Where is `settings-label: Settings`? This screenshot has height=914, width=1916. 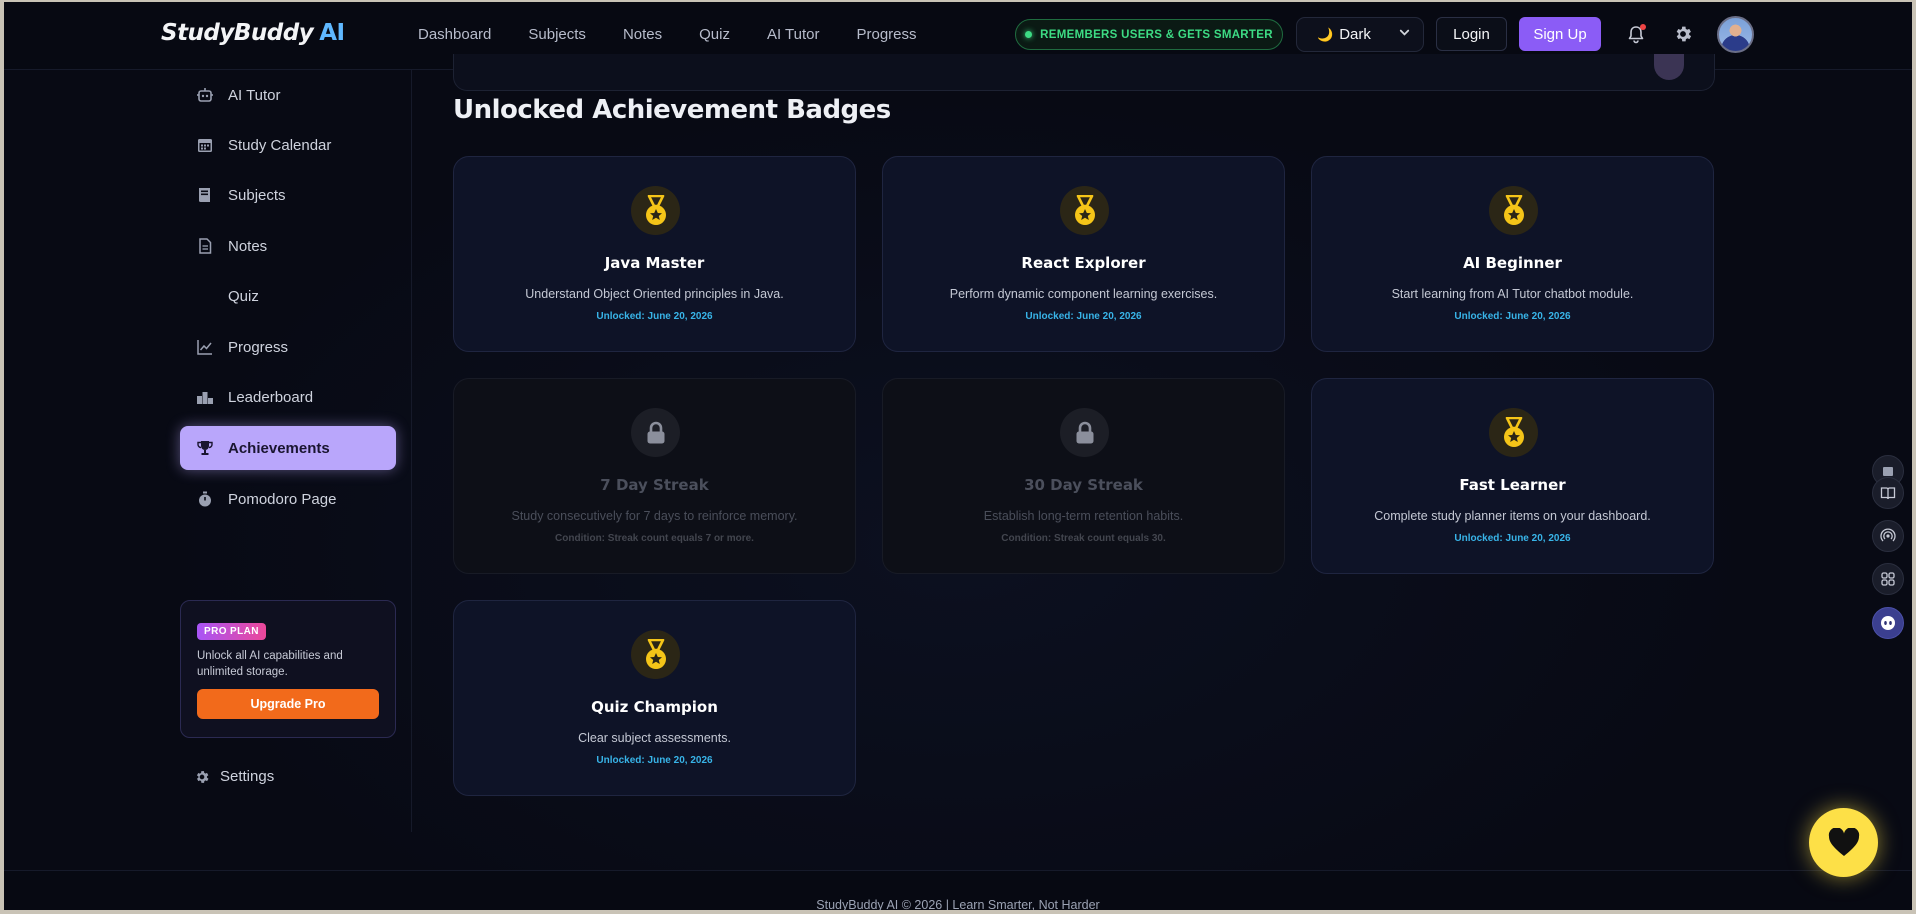 settings-label: Settings is located at coordinates (247, 776).